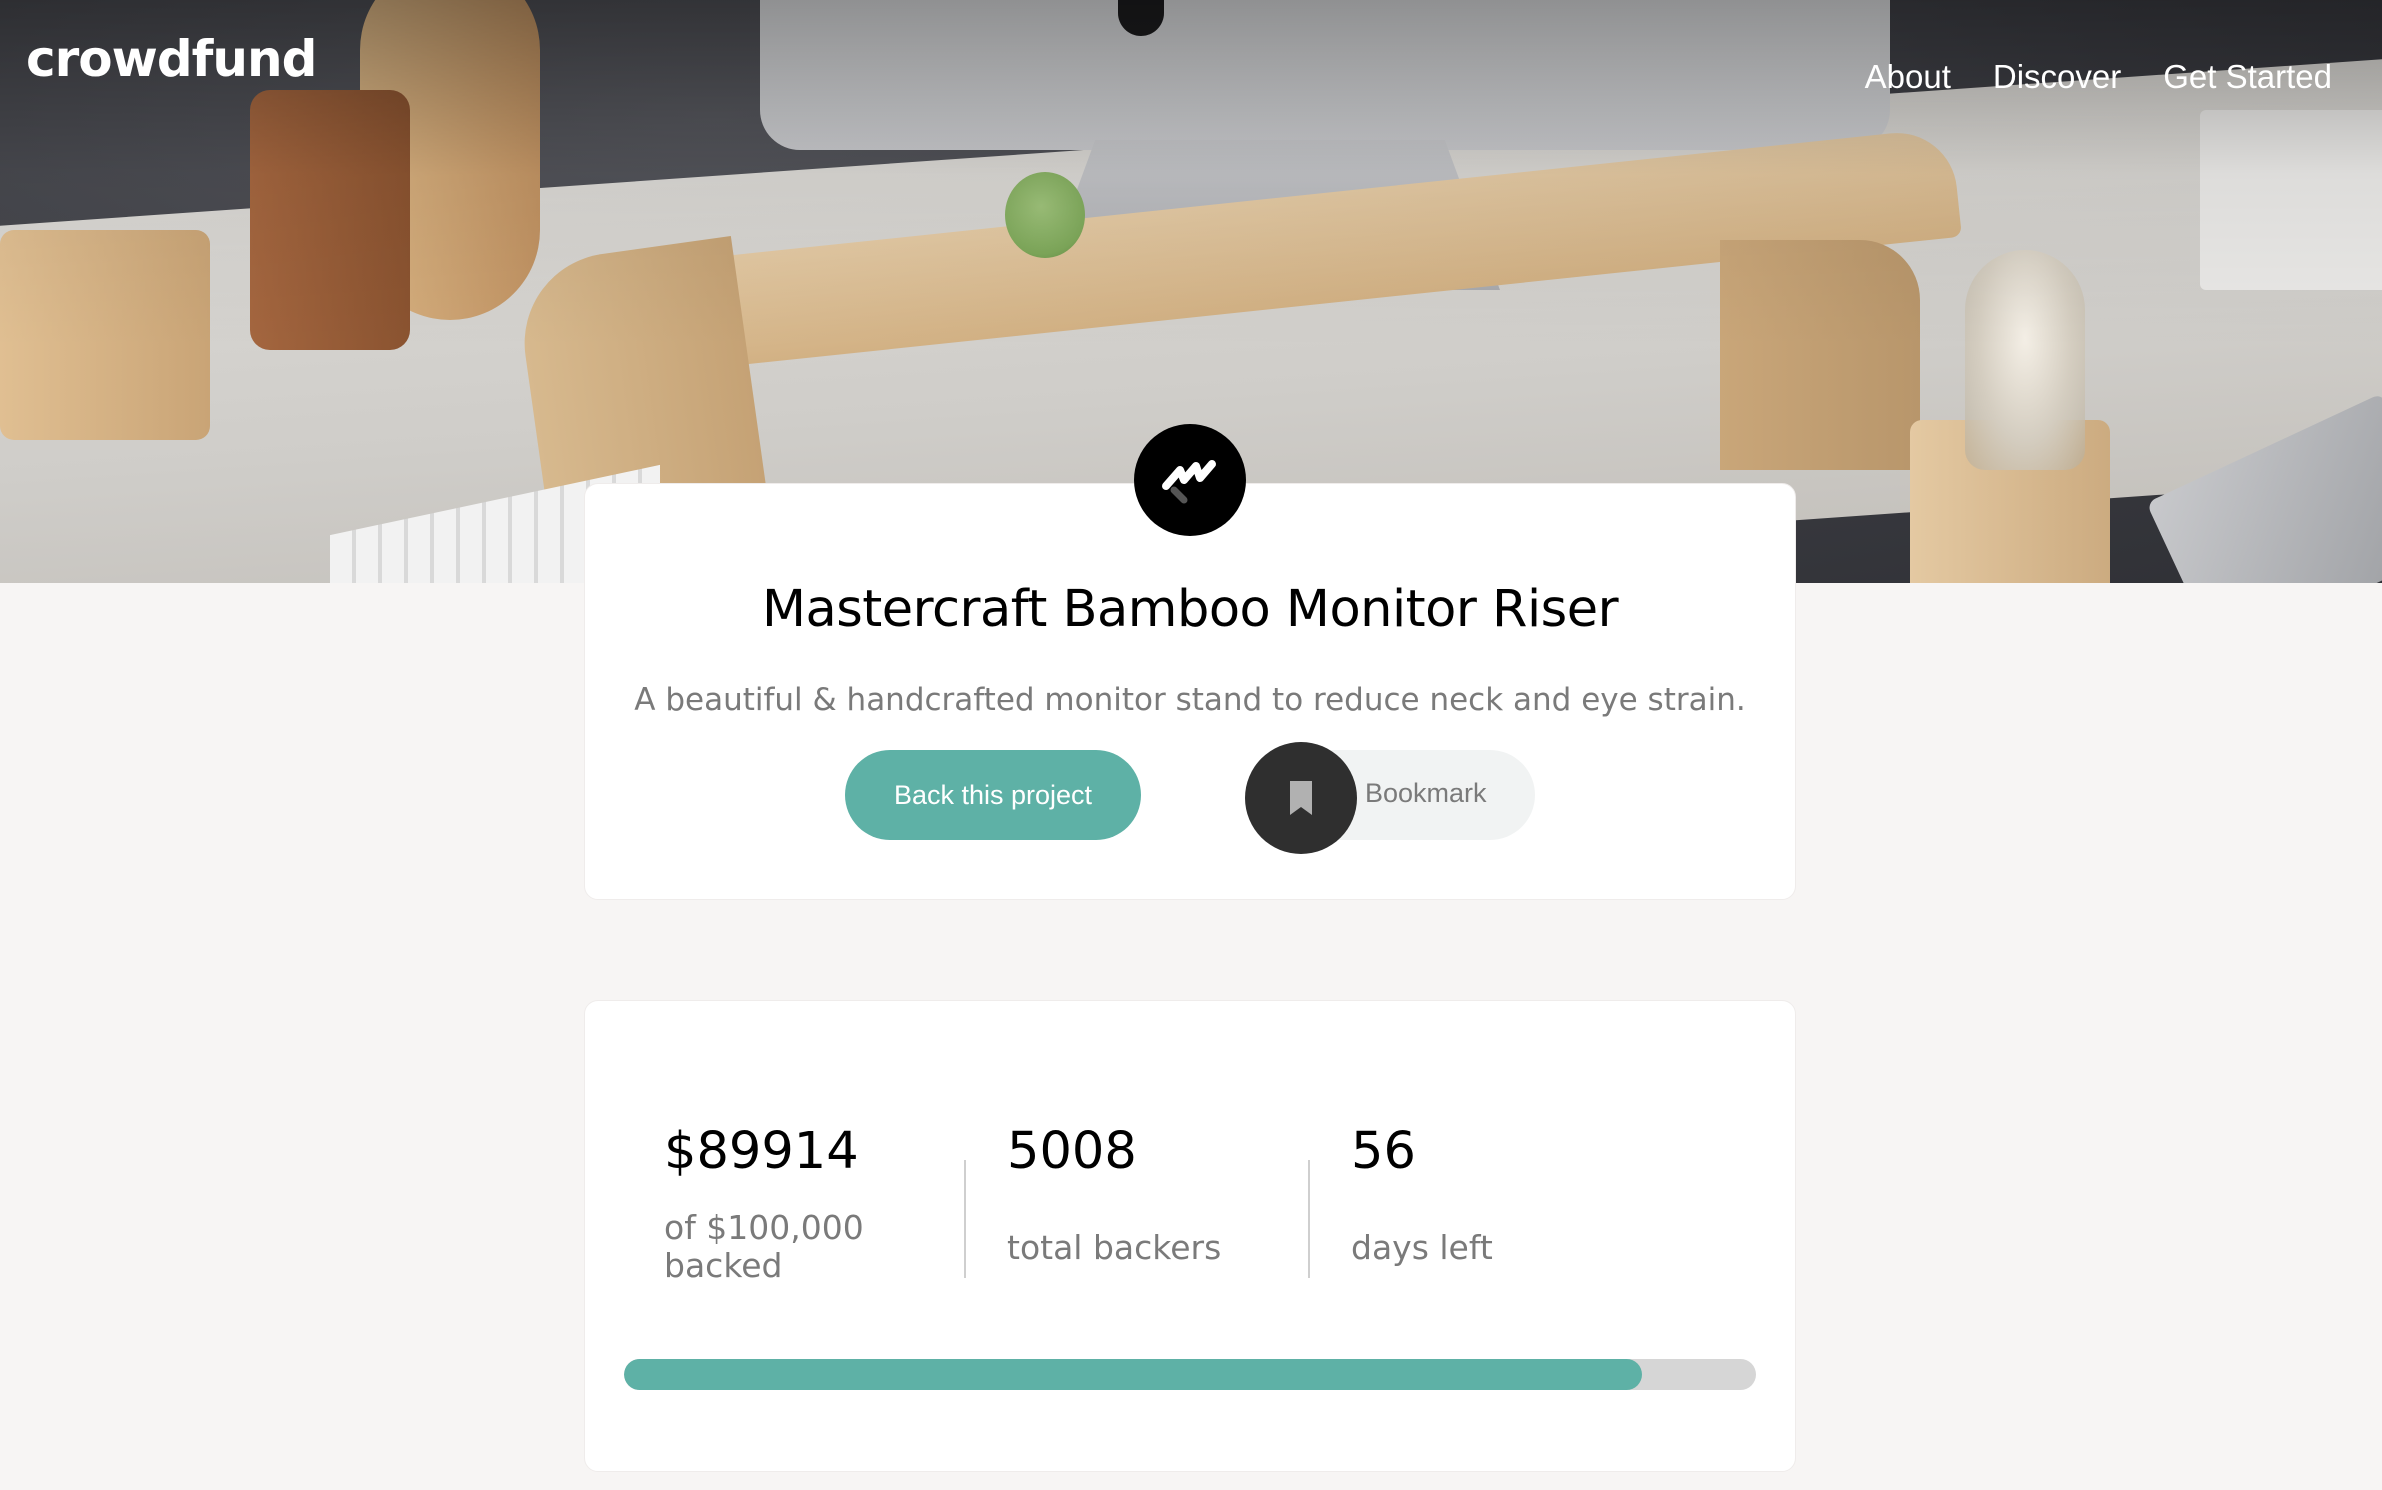 The height and width of the screenshot is (1490, 2382). What do you see at coordinates (1422, 1194) in the screenshot?
I see `stat-days: 56 days left` at bounding box center [1422, 1194].